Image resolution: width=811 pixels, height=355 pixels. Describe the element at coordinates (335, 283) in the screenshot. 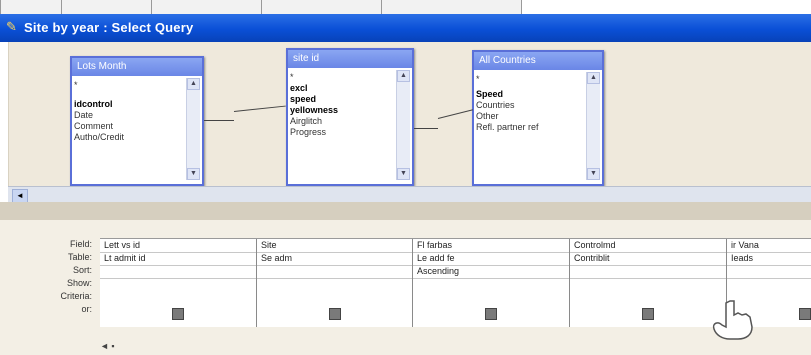

I see `grid-column: Site Se adm` at that location.